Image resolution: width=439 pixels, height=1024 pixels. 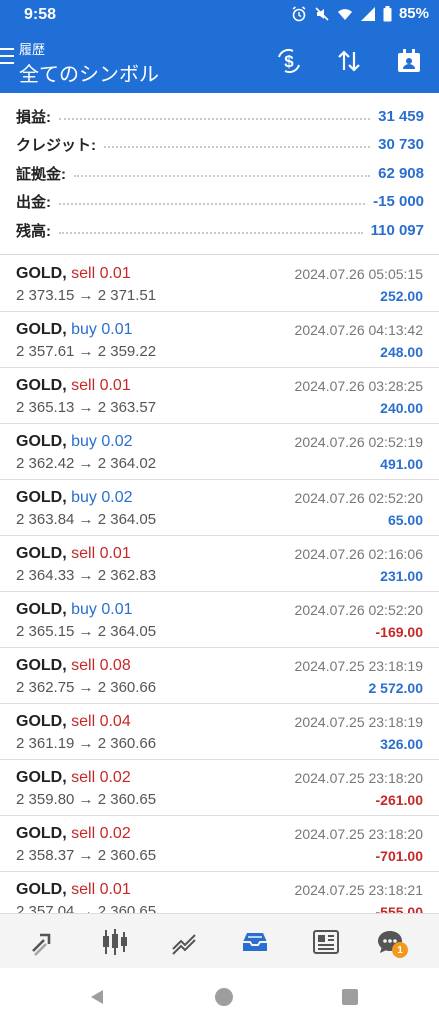 What do you see at coordinates (73, 666) in the screenshot?
I see `trade-symbol: GOLD, sell 0.08` at bounding box center [73, 666].